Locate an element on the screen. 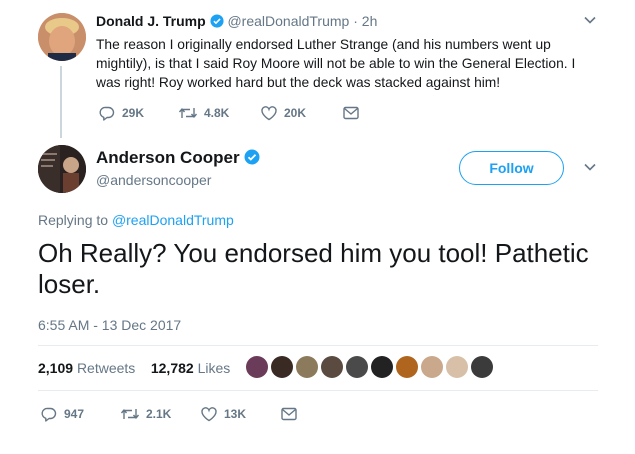 The height and width of the screenshot is (454, 635). tweet2-reply-button: 947 is located at coordinates (80, 414).